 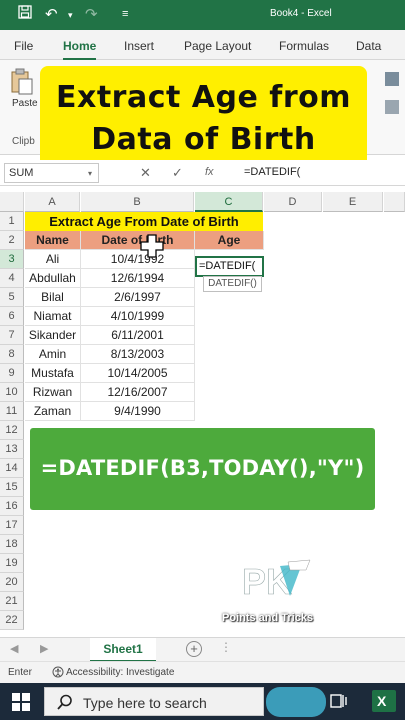 I want to click on more-icon: ⋮, so click(x=226, y=647).